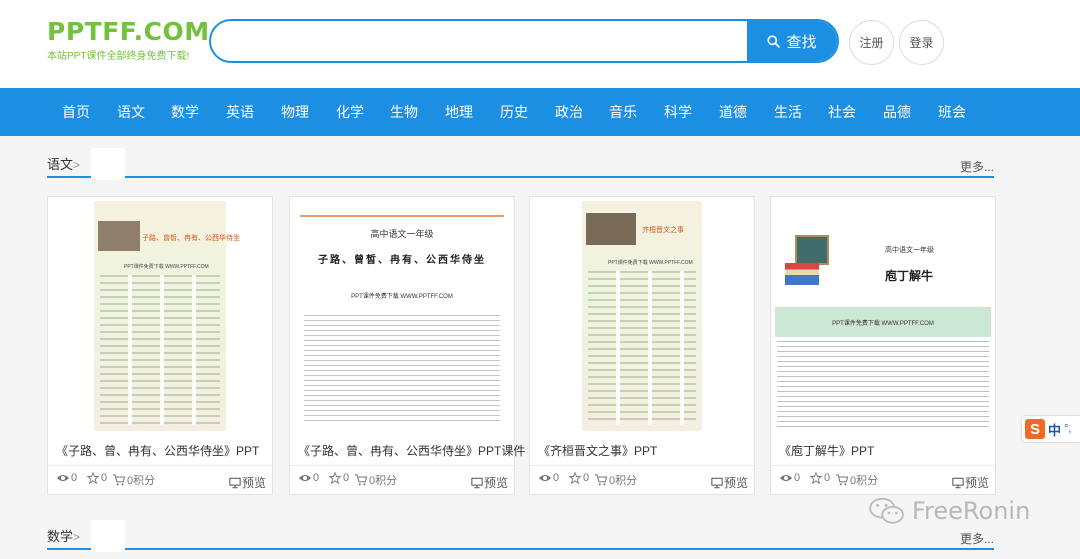 This screenshot has height=559, width=1080. Describe the element at coordinates (76, 112) in the screenshot. I see `nav-item-home: 首页` at that location.